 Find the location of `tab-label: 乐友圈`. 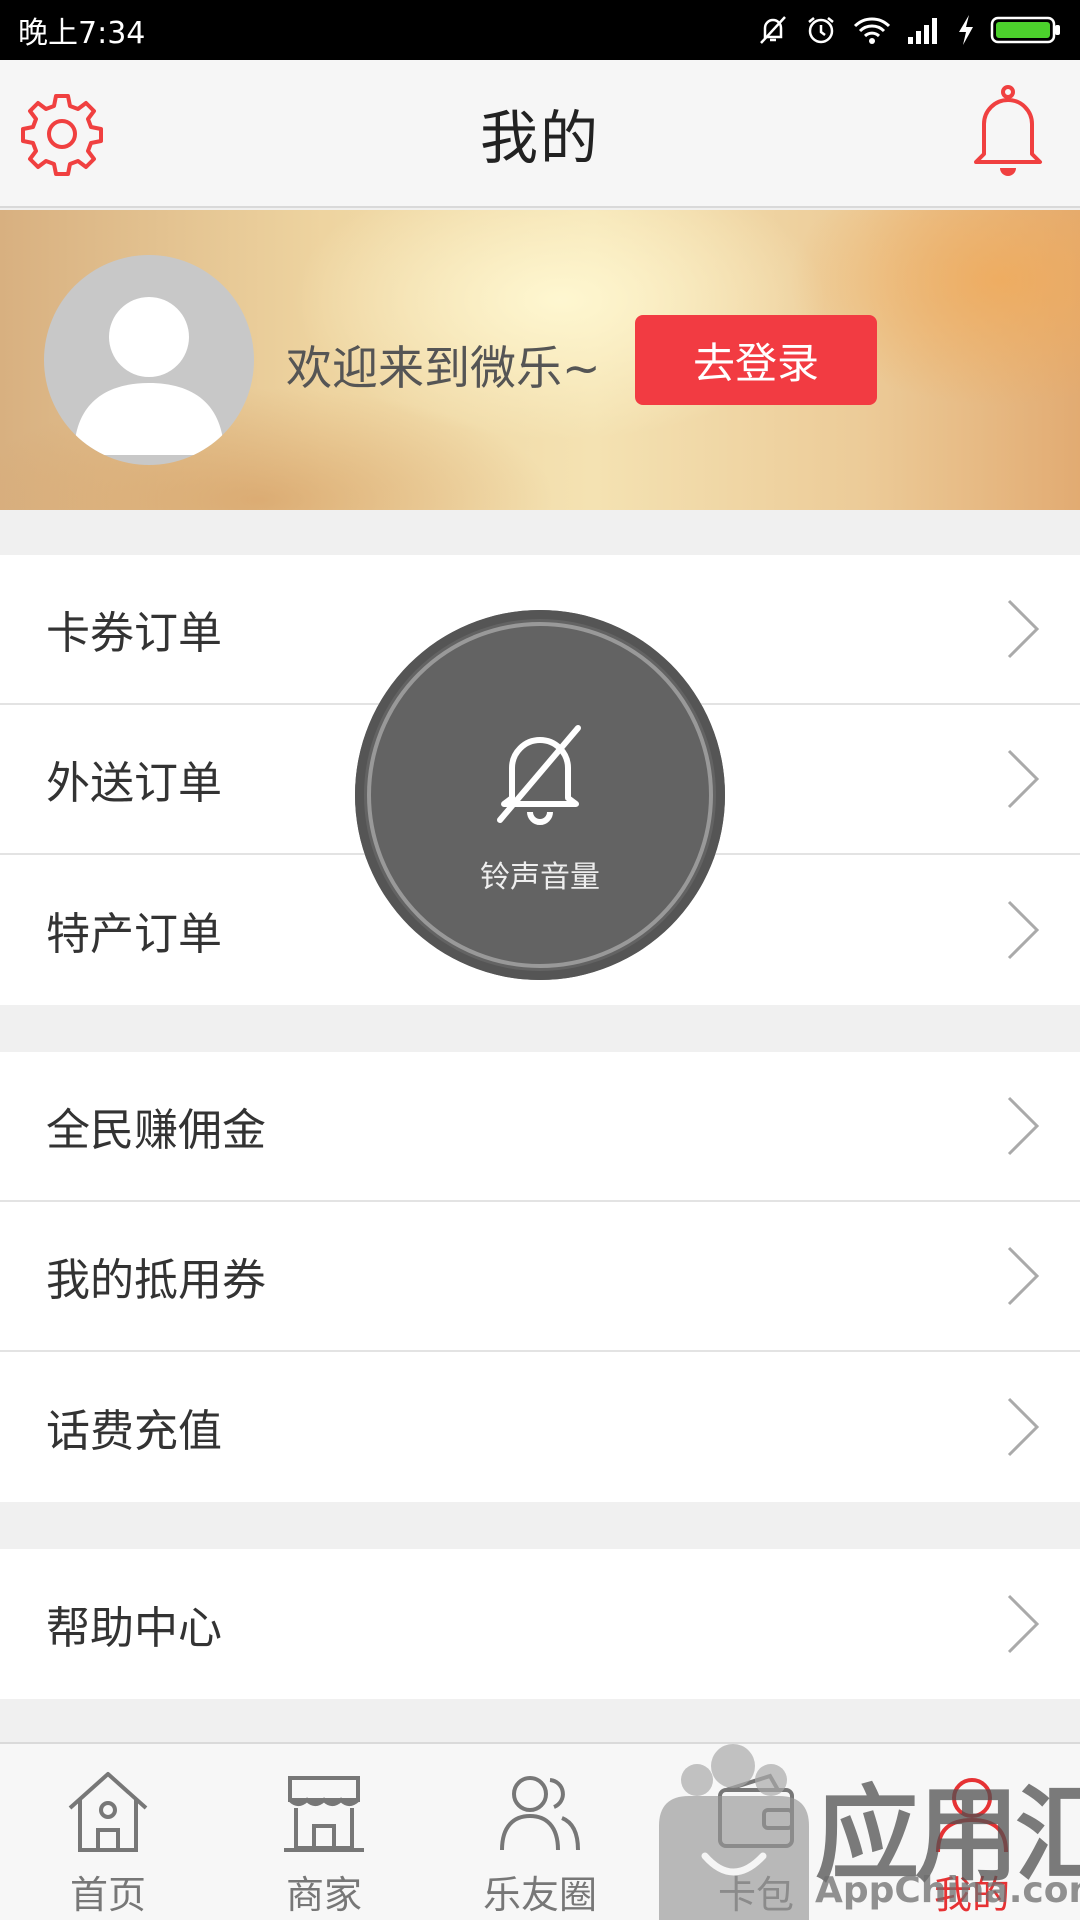

tab-label: 乐友圈 is located at coordinates (539, 1895).